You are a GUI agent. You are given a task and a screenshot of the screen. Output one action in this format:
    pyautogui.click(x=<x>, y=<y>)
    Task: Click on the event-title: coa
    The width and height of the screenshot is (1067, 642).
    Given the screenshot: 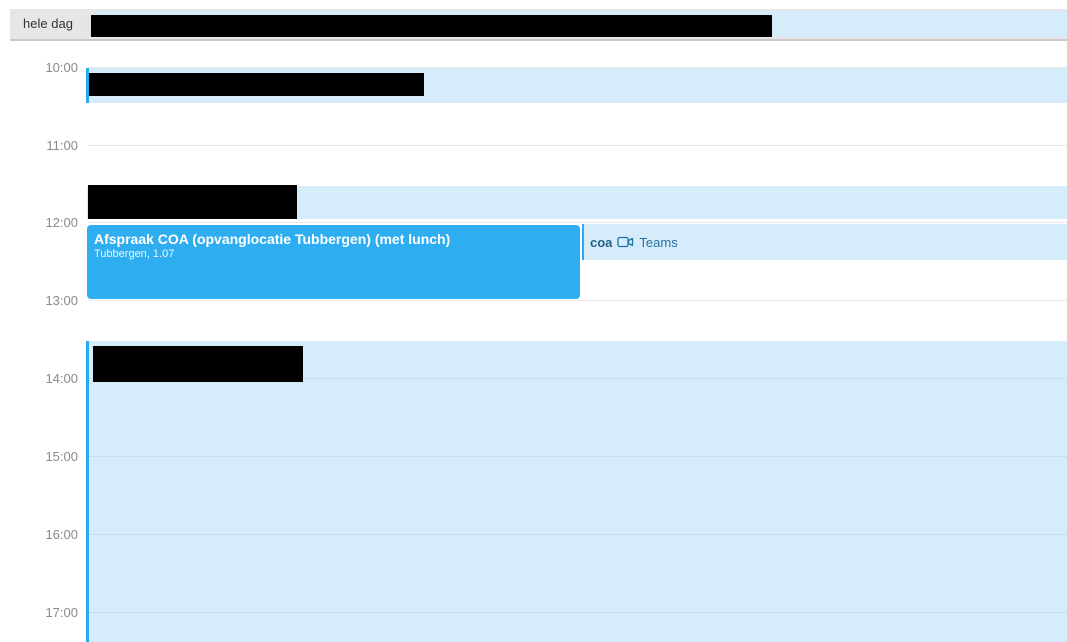 What is the action you would take?
    pyautogui.click(x=601, y=242)
    